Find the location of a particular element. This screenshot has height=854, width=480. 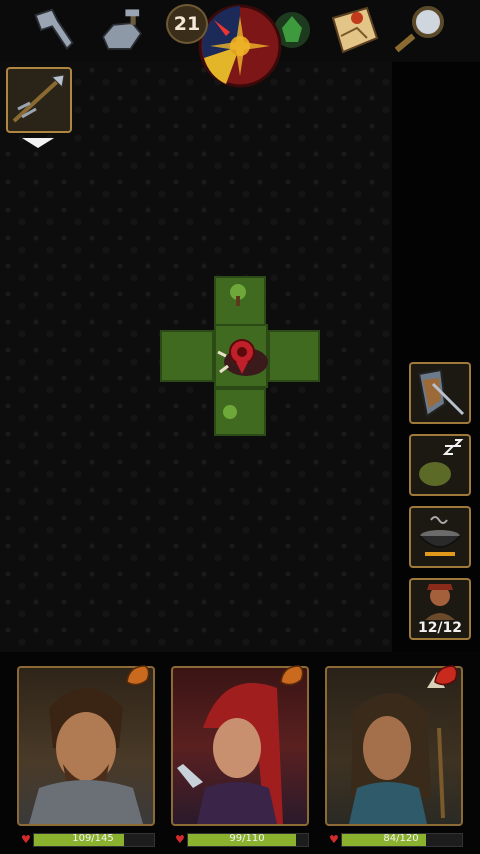

health-bar: ♥ 109/145 is located at coordinates (86, 839).